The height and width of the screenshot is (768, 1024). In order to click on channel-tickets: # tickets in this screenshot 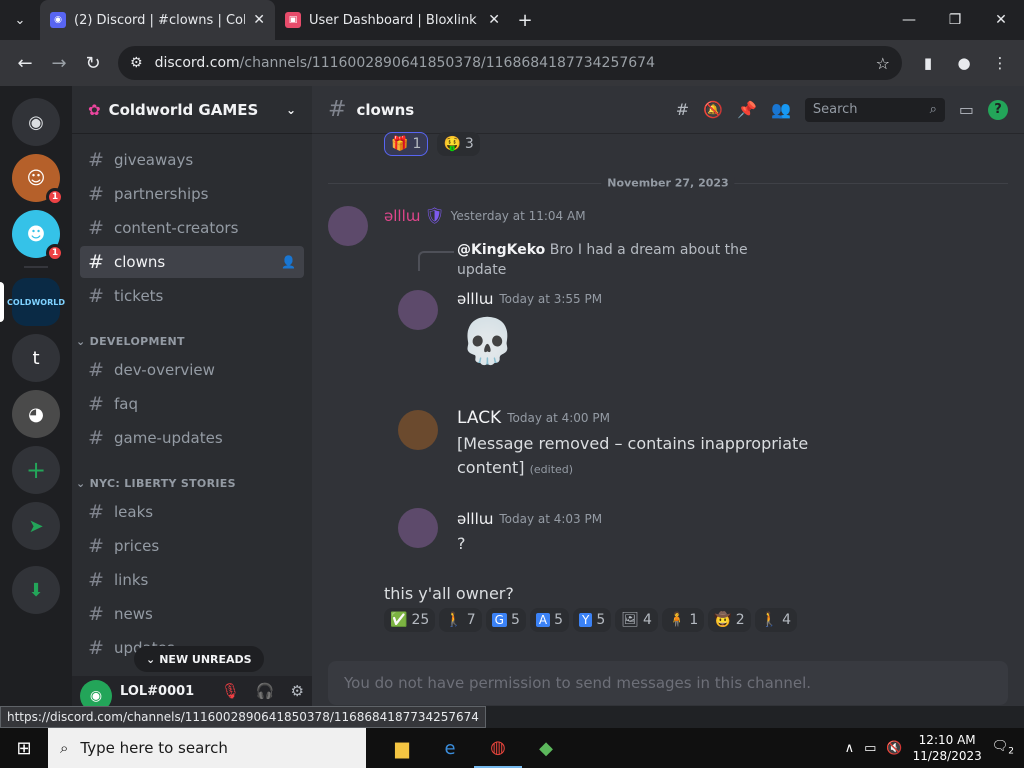, I will do `click(192, 296)`.